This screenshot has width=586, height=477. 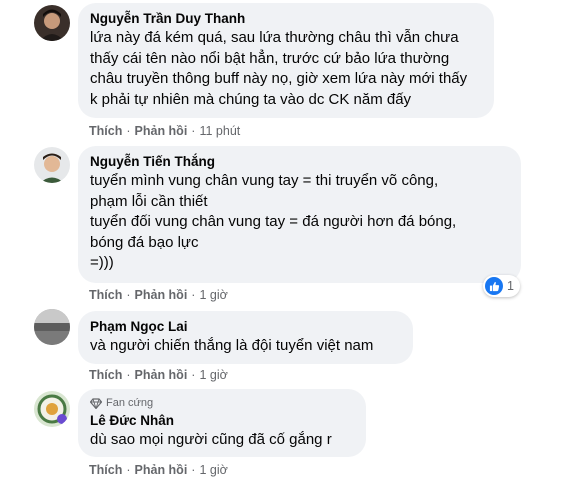 I want to click on reaction-count: 1, so click(x=510, y=286).